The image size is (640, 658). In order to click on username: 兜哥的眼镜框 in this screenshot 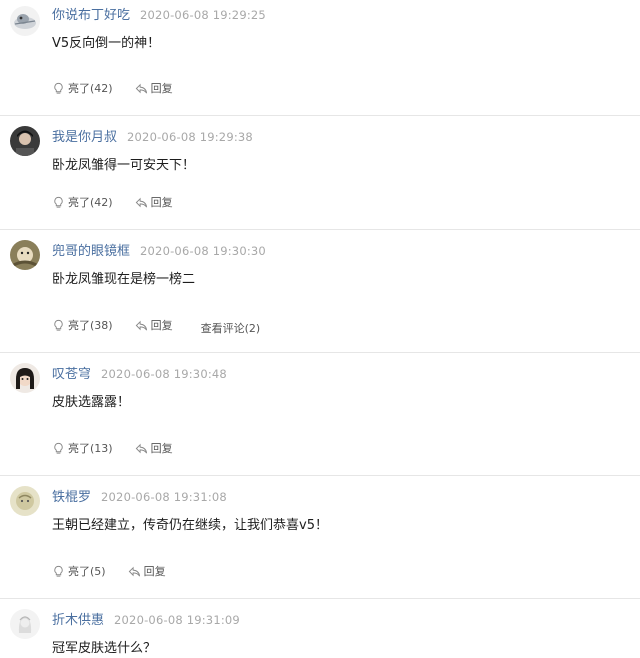, I will do `click(91, 251)`.